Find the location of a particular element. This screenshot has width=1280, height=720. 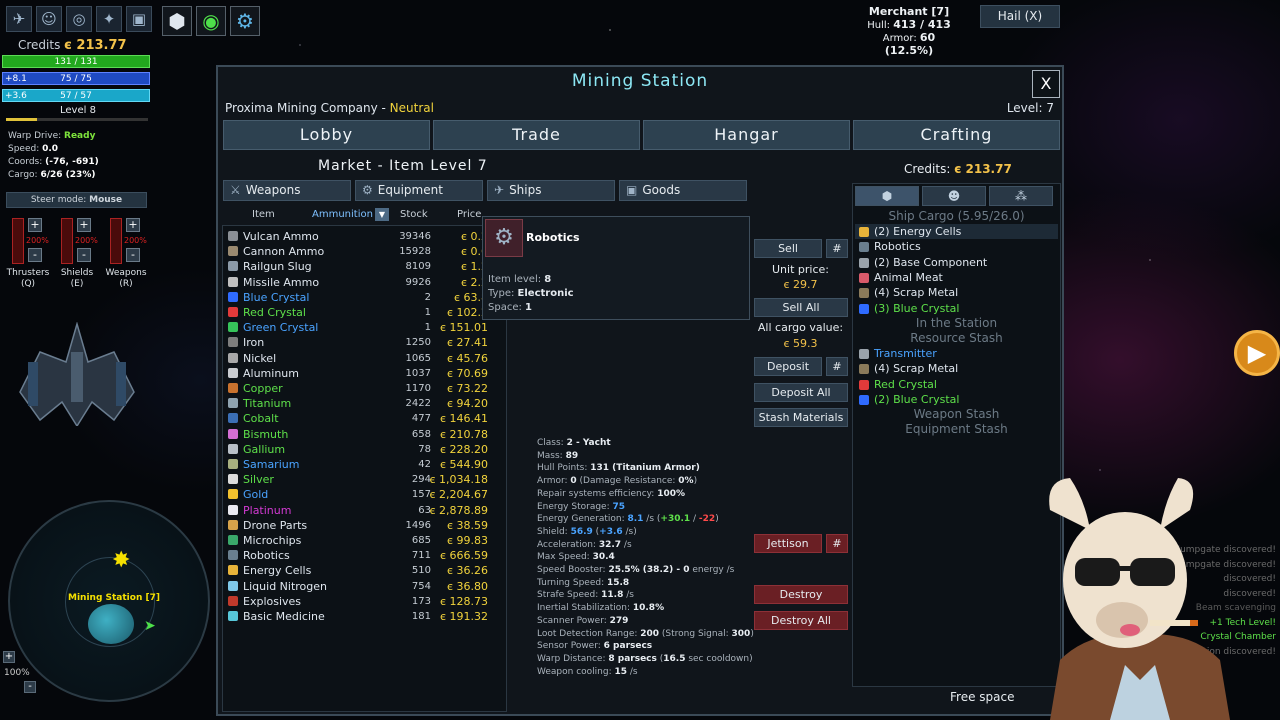

materials-tab-icon: ⁂ is located at coordinates (1021, 196).